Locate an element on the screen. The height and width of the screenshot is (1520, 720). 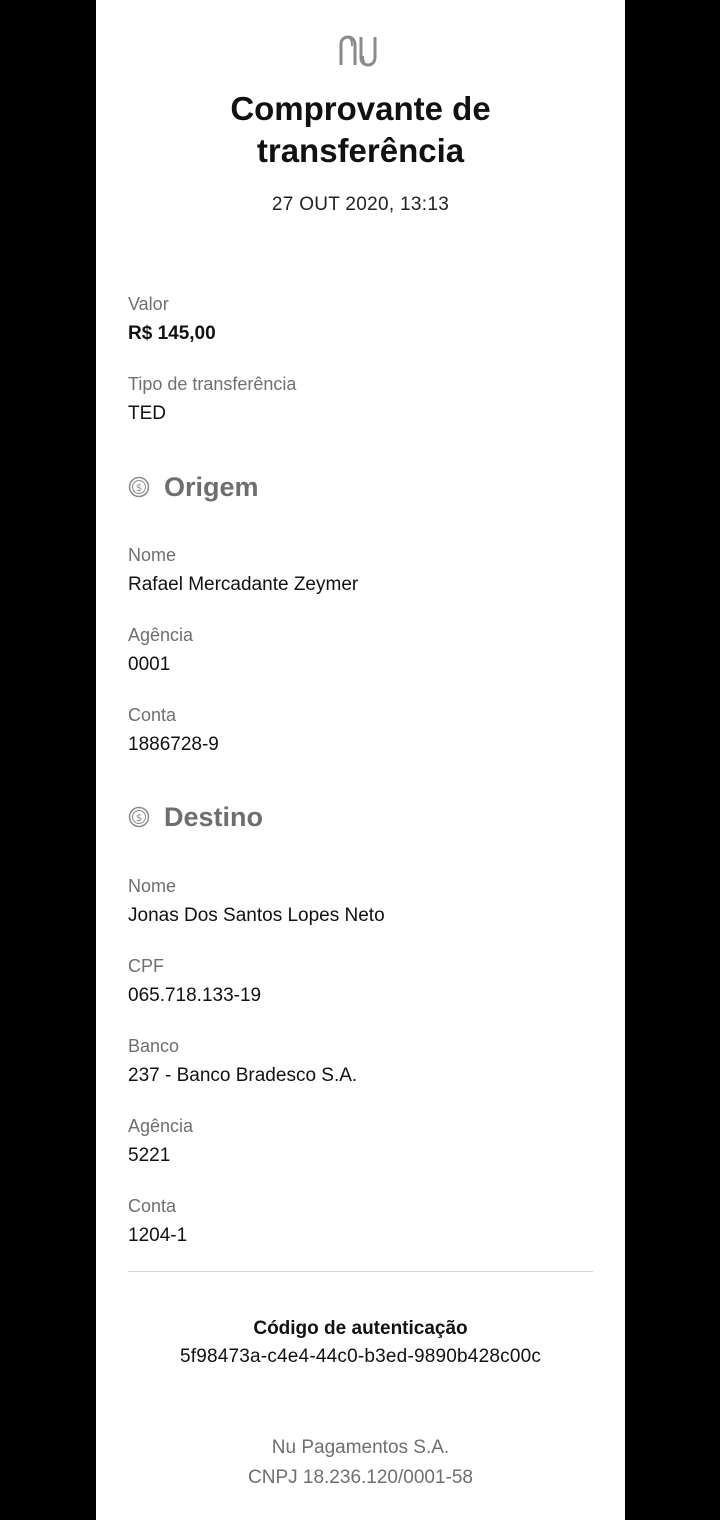
field-label: CPF is located at coordinates (146, 966).